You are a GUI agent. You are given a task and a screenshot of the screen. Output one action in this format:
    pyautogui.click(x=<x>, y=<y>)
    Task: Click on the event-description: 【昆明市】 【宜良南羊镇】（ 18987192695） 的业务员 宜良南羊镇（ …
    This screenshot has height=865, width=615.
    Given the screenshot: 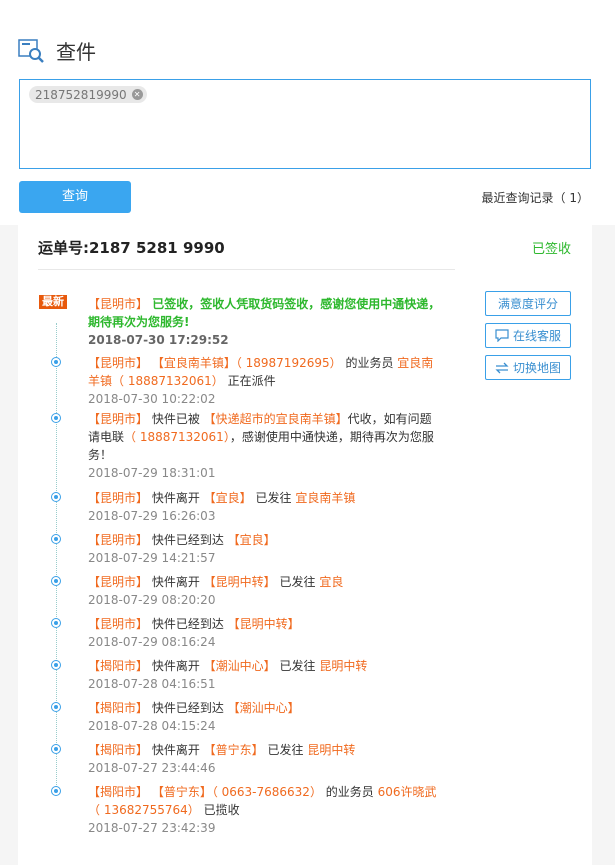 What is the action you would take?
    pyautogui.click(x=265, y=372)
    